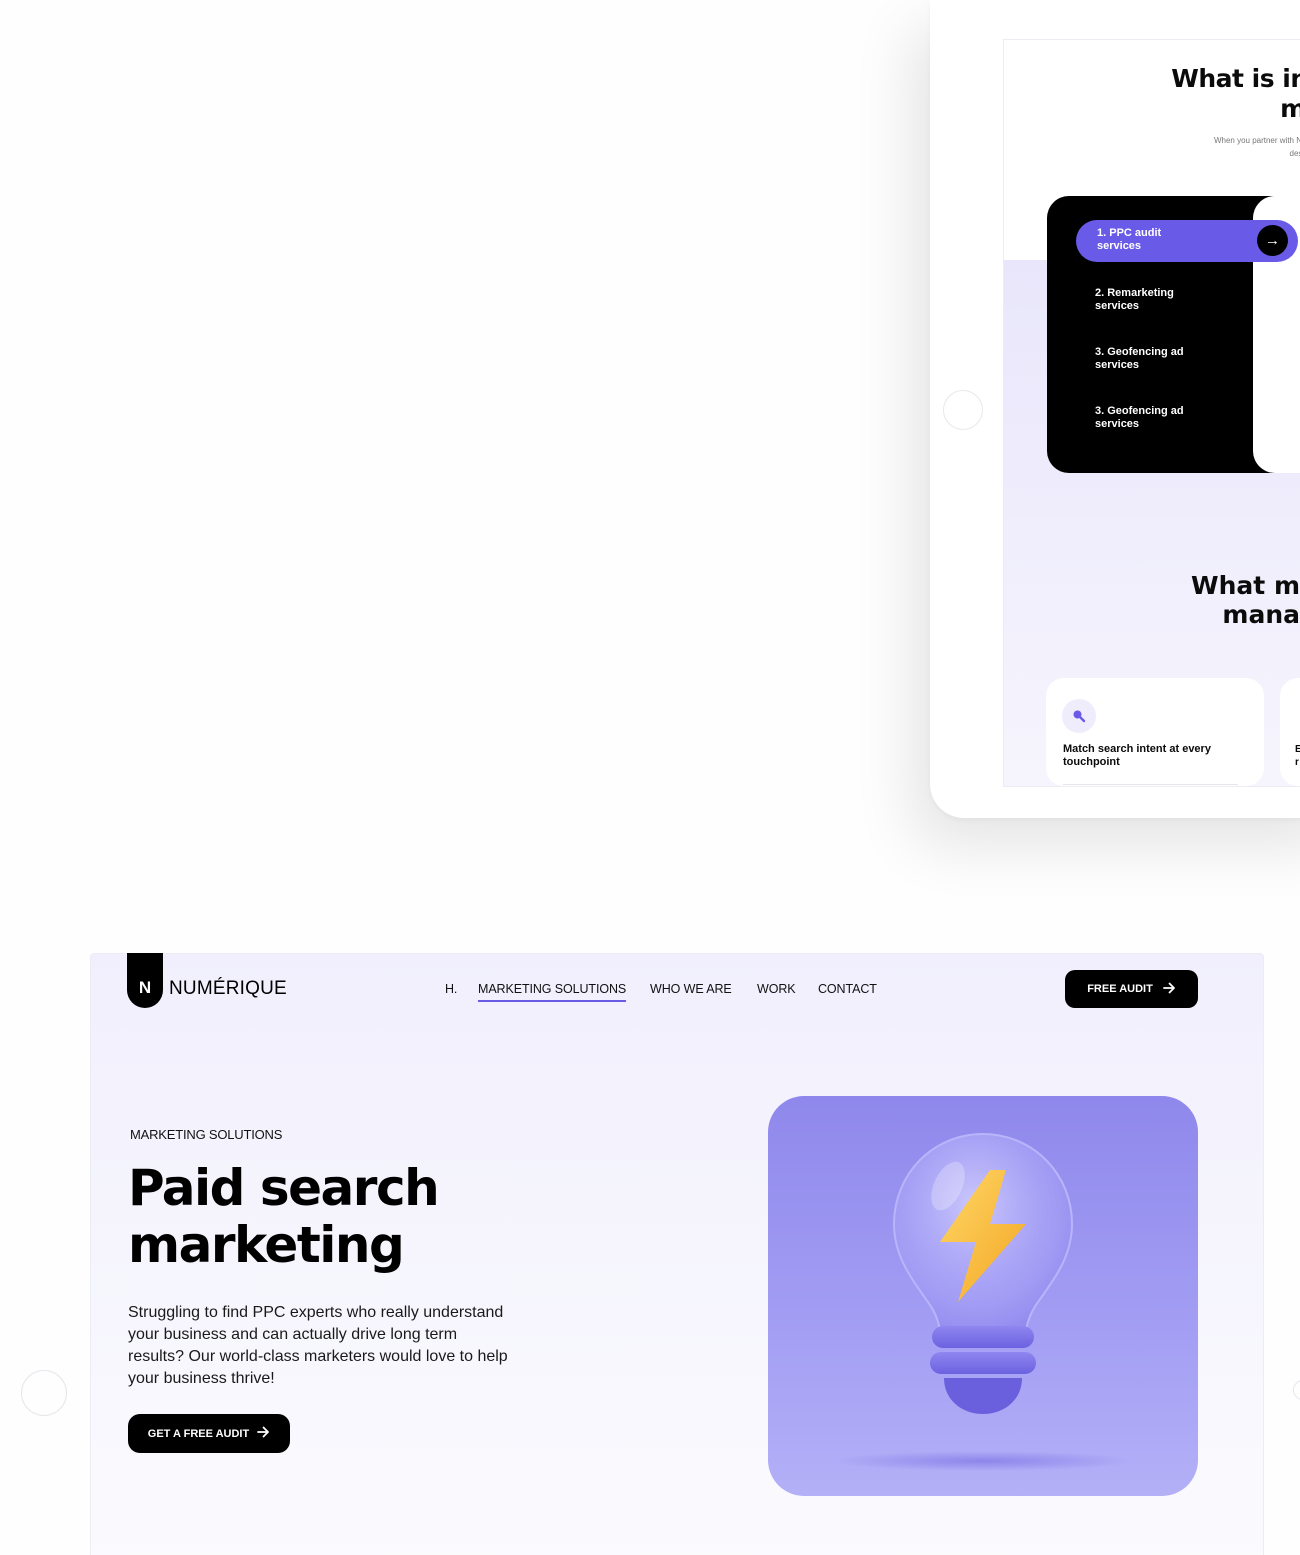 The width and height of the screenshot is (1300, 1555). I want to click on device-camera-left, so click(44, 1393).